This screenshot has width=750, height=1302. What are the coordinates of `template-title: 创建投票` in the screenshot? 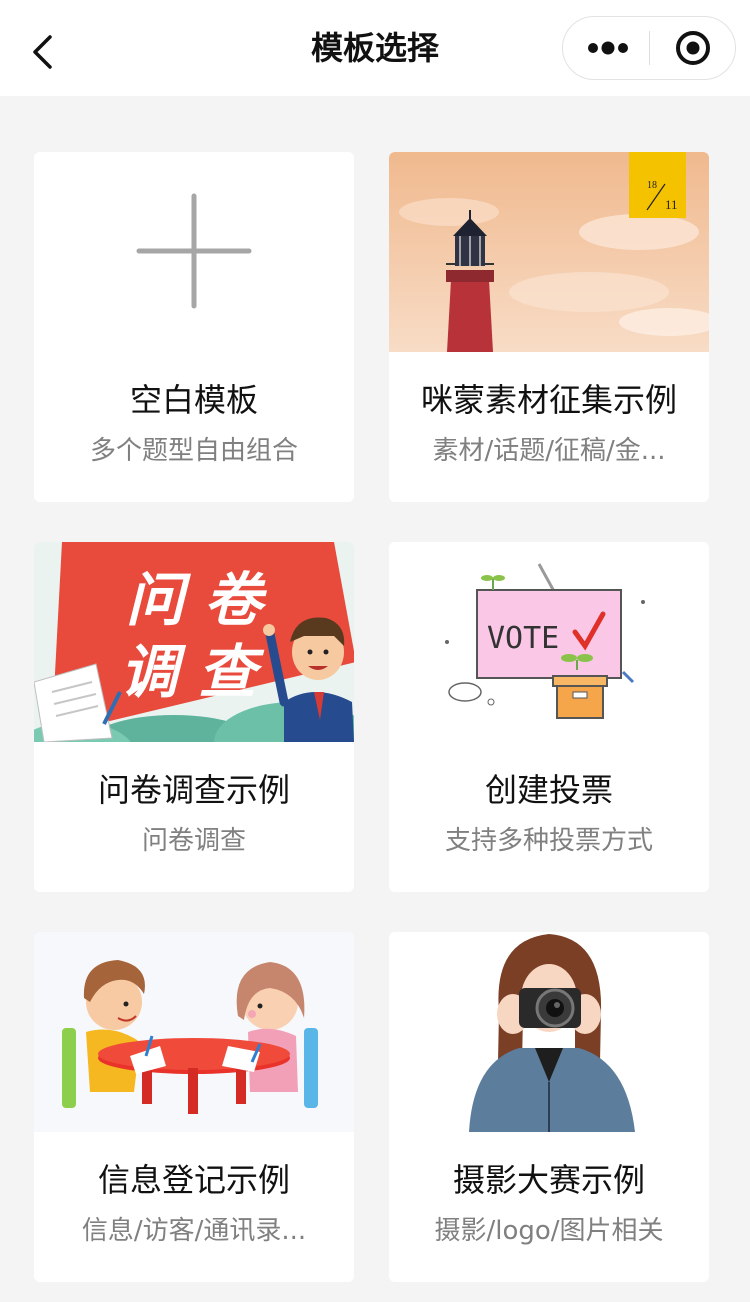 It's located at (548, 790).